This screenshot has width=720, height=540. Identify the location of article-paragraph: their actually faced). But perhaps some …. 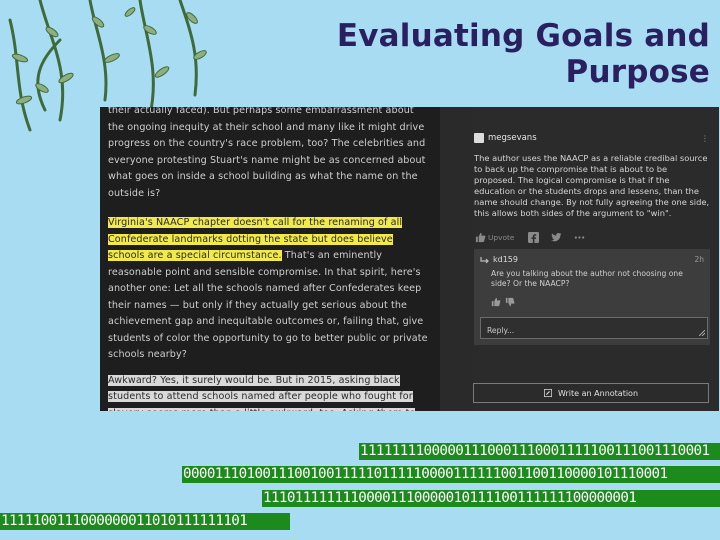
(267, 153).